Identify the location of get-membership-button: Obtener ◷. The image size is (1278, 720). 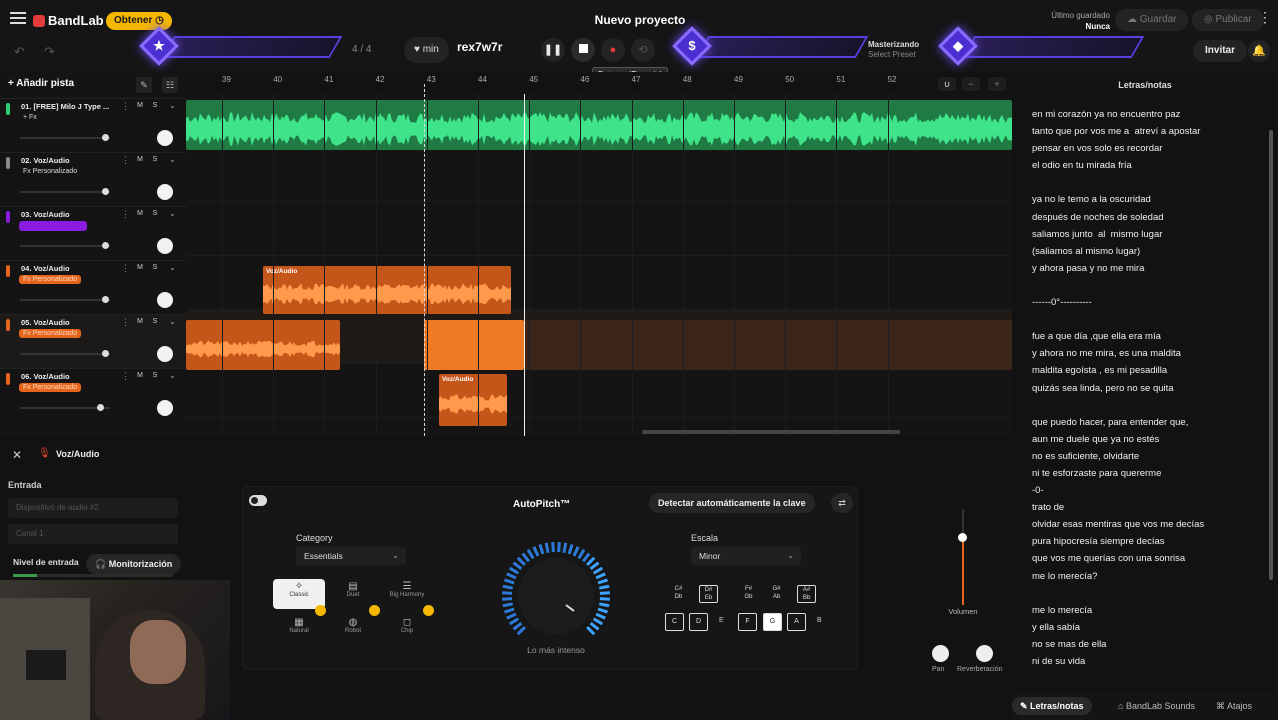
(139, 21).